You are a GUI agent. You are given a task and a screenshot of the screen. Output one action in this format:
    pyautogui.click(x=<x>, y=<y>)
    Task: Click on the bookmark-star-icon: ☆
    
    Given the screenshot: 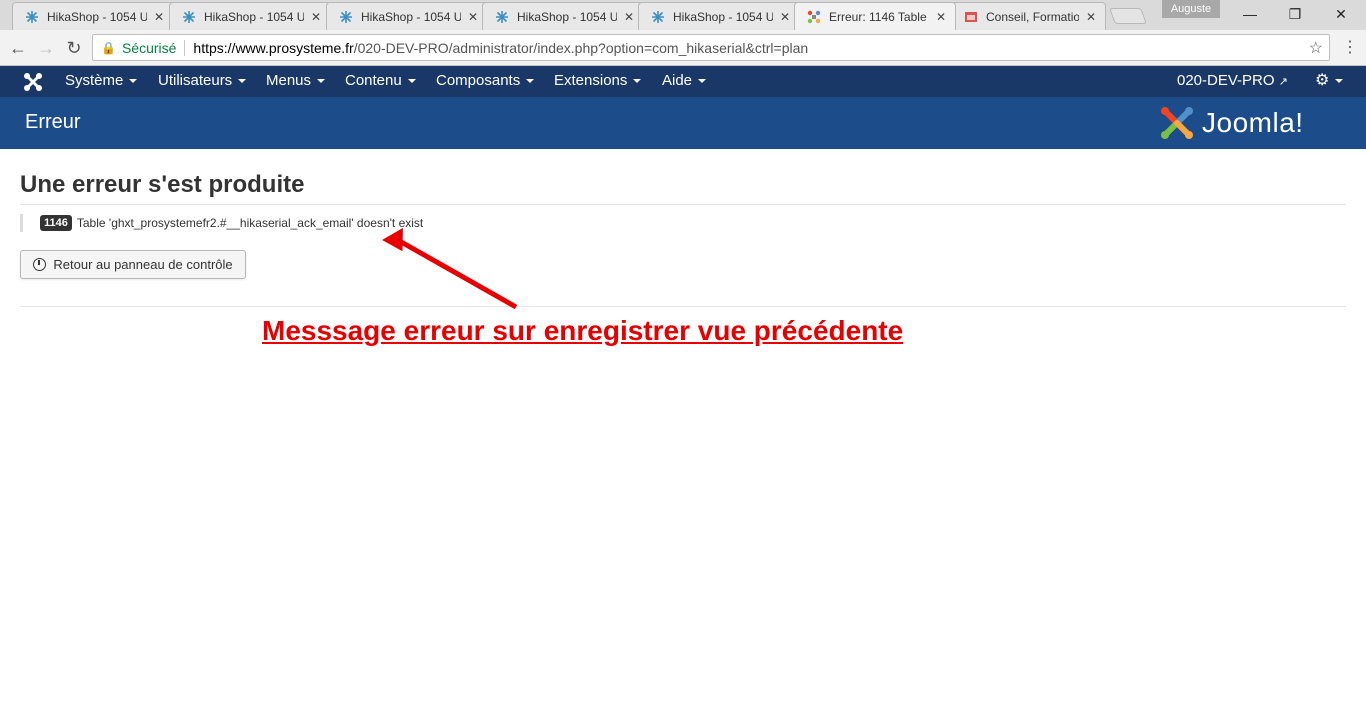 What is the action you would take?
    pyautogui.click(x=1316, y=48)
    